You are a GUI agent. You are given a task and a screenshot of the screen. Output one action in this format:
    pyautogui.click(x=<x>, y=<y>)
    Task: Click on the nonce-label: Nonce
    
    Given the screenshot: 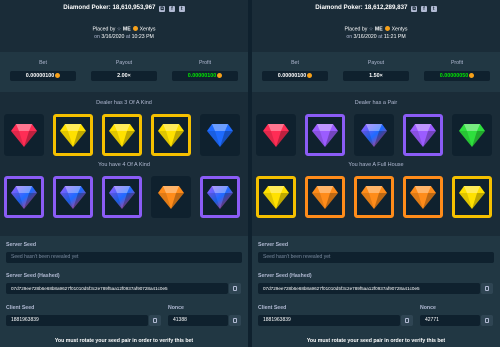 What is the action you would take?
    pyautogui.click(x=176, y=308)
    